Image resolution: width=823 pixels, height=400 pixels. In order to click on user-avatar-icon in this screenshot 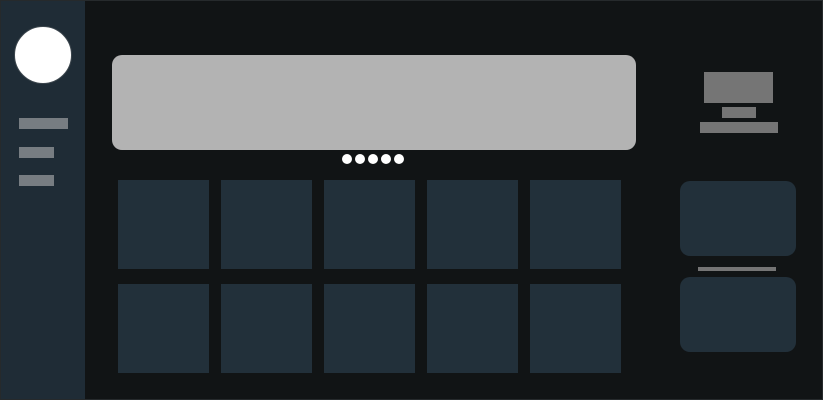, I will do `click(43, 55)`.